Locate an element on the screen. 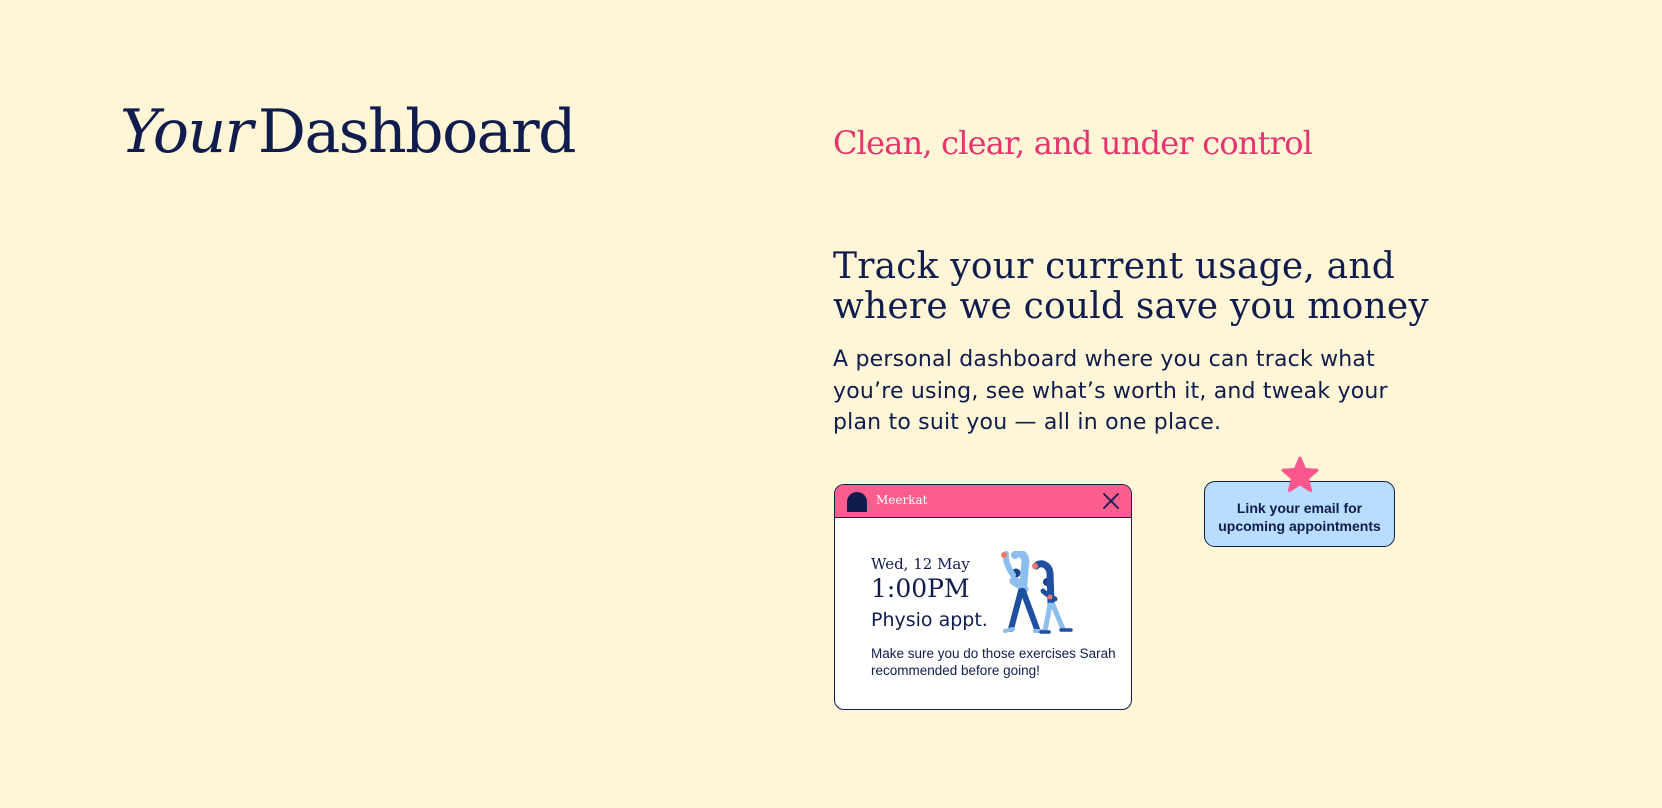 The image size is (1662, 808). page-title: Your Dashboard is located at coordinates (348, 132).